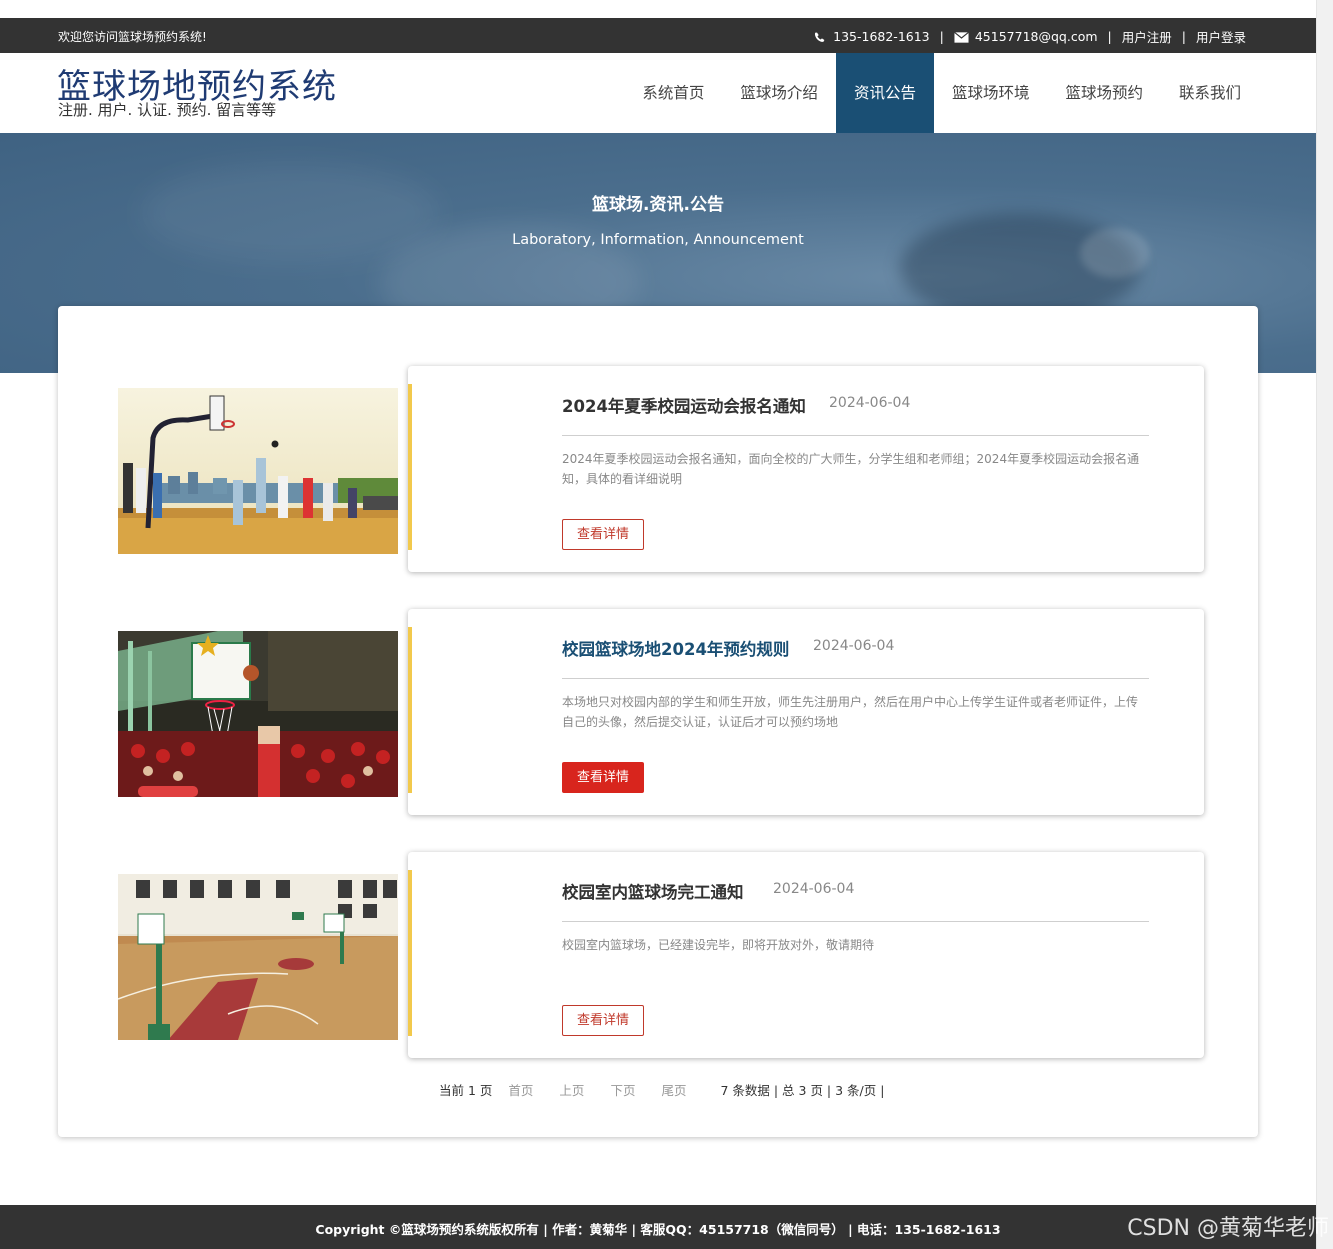 This screenshot has height=1249, width=1333. What do you see at coordinates (167, 110) in the screenshot?
I see `site-subtitle: 注册. 用户. 认证. 预约. 留言等等` at bounding box center [167, 110].